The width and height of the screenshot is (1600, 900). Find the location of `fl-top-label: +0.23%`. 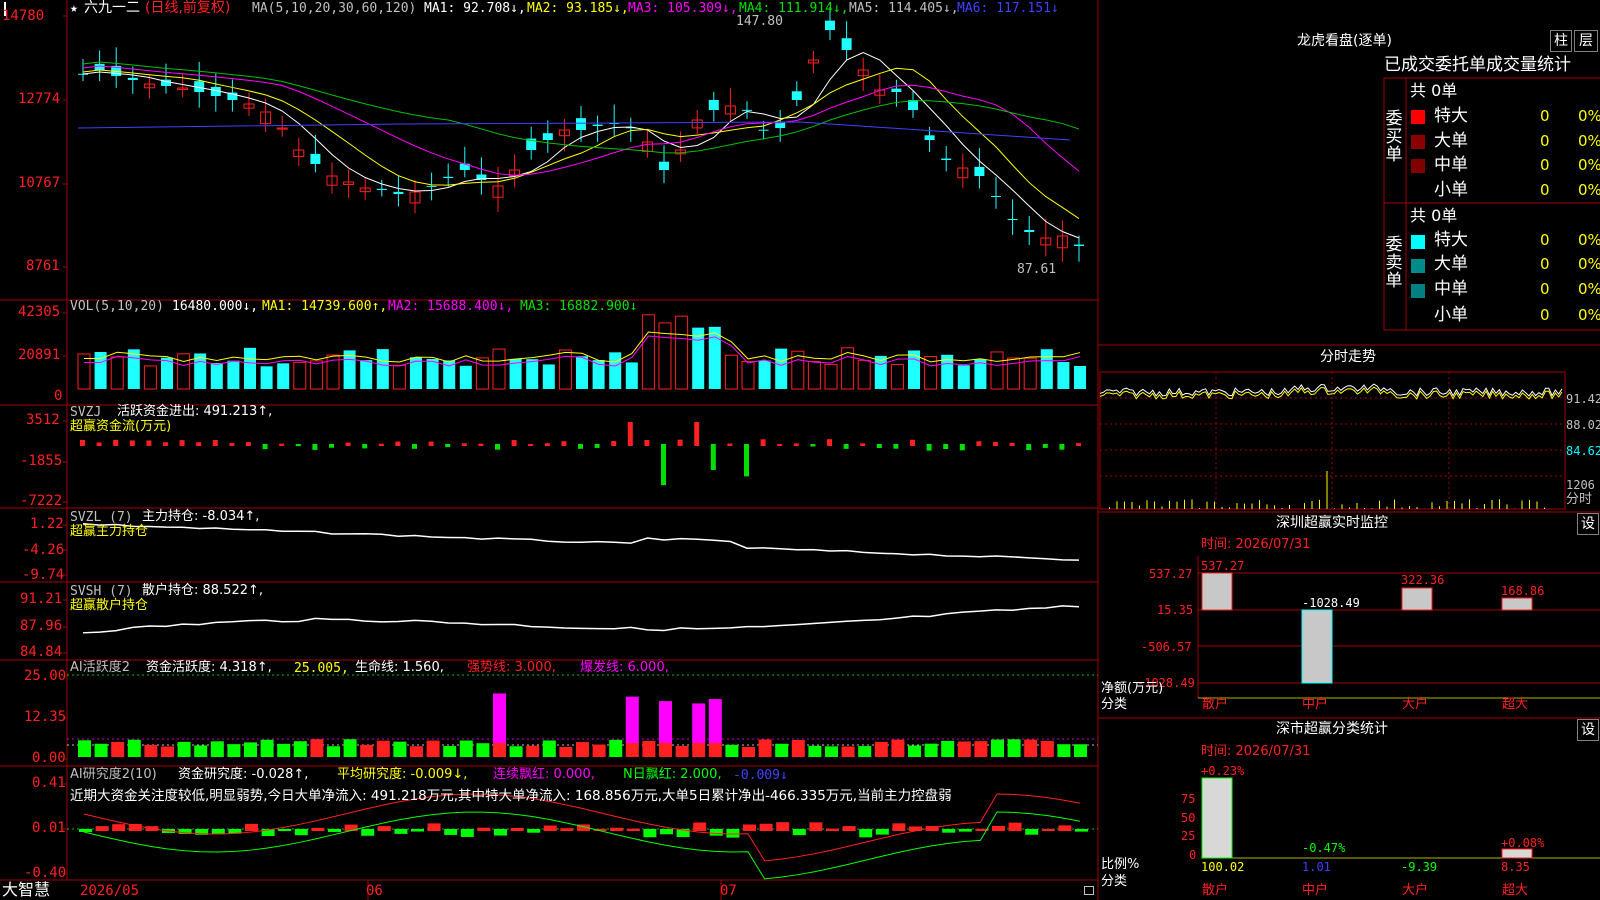

fl-top-label: +0.23% is located at coordinates (1223, 771).